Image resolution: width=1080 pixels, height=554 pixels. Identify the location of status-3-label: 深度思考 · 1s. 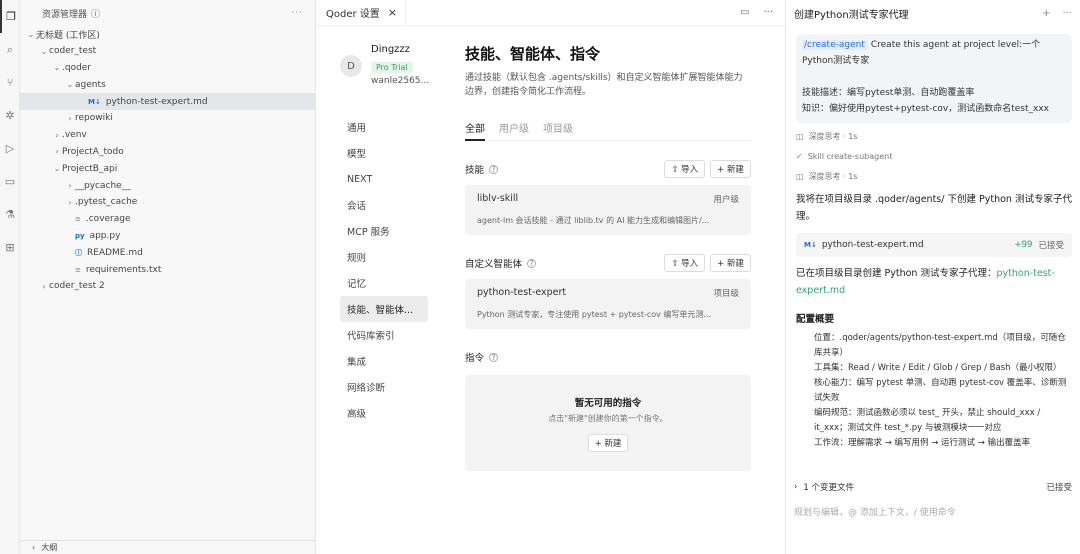
(833, 176).